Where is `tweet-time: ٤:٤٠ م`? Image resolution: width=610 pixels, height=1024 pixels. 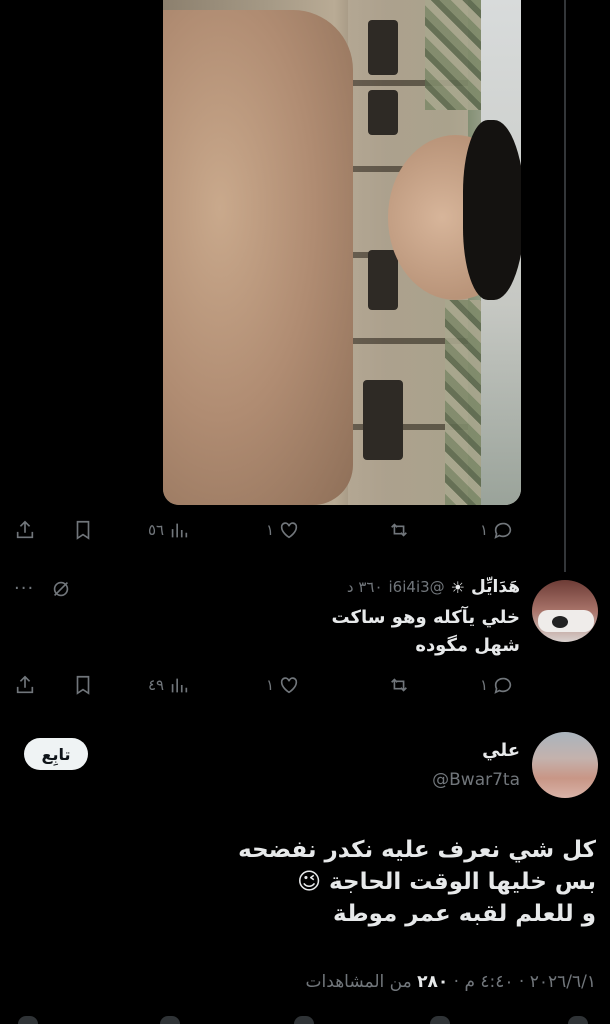
tweet-time: ٤:٤٠ م is located at coordinates (489, 982).